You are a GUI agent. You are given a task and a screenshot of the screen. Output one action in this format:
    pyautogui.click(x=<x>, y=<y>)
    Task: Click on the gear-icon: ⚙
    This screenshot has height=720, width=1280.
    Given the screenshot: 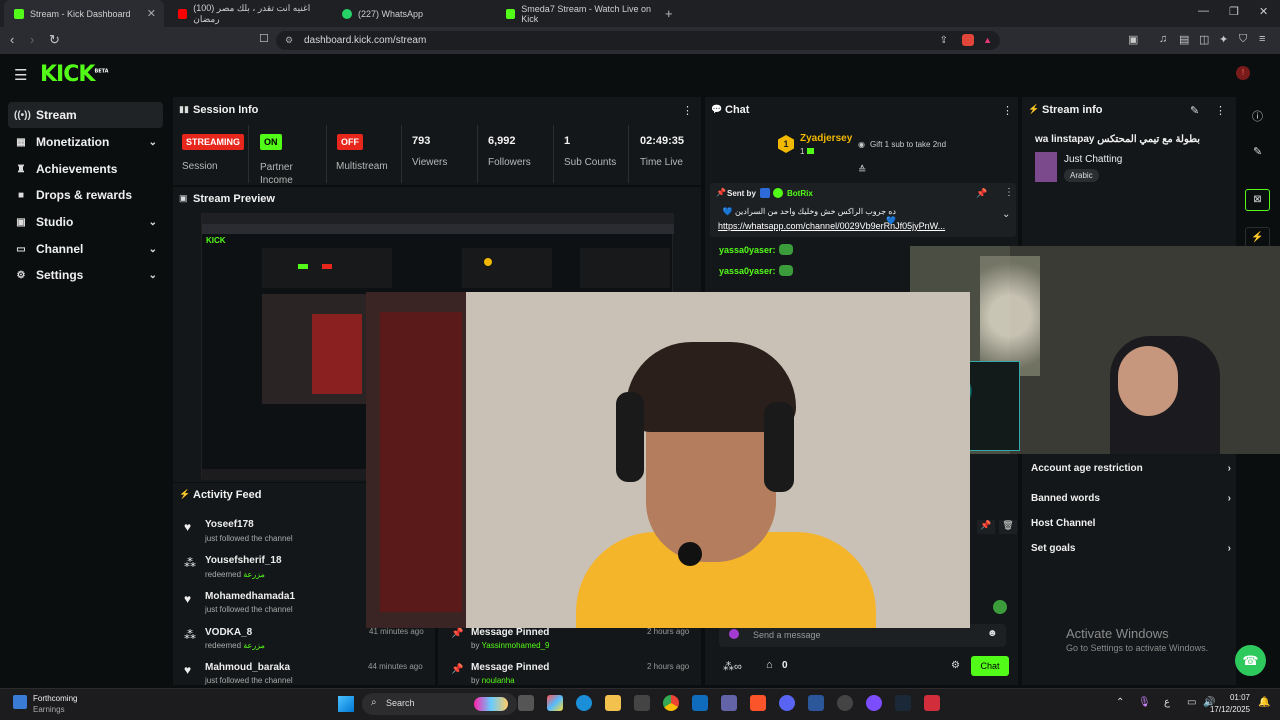 What is the action you would take?
    pyautogui.click(x=955, y=665)
    